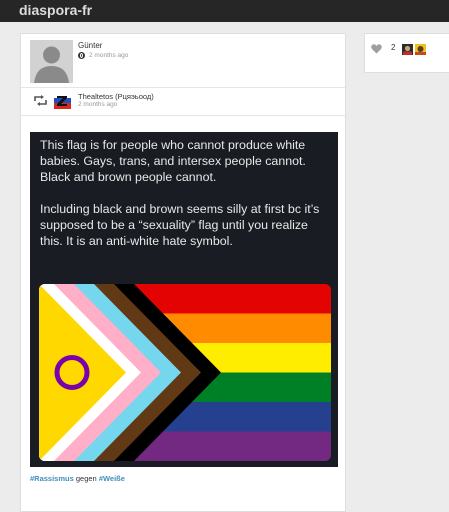  Describe the element at coordinates (62, 100) in the screenshot. I see `reshare-author-avatar` at that location.